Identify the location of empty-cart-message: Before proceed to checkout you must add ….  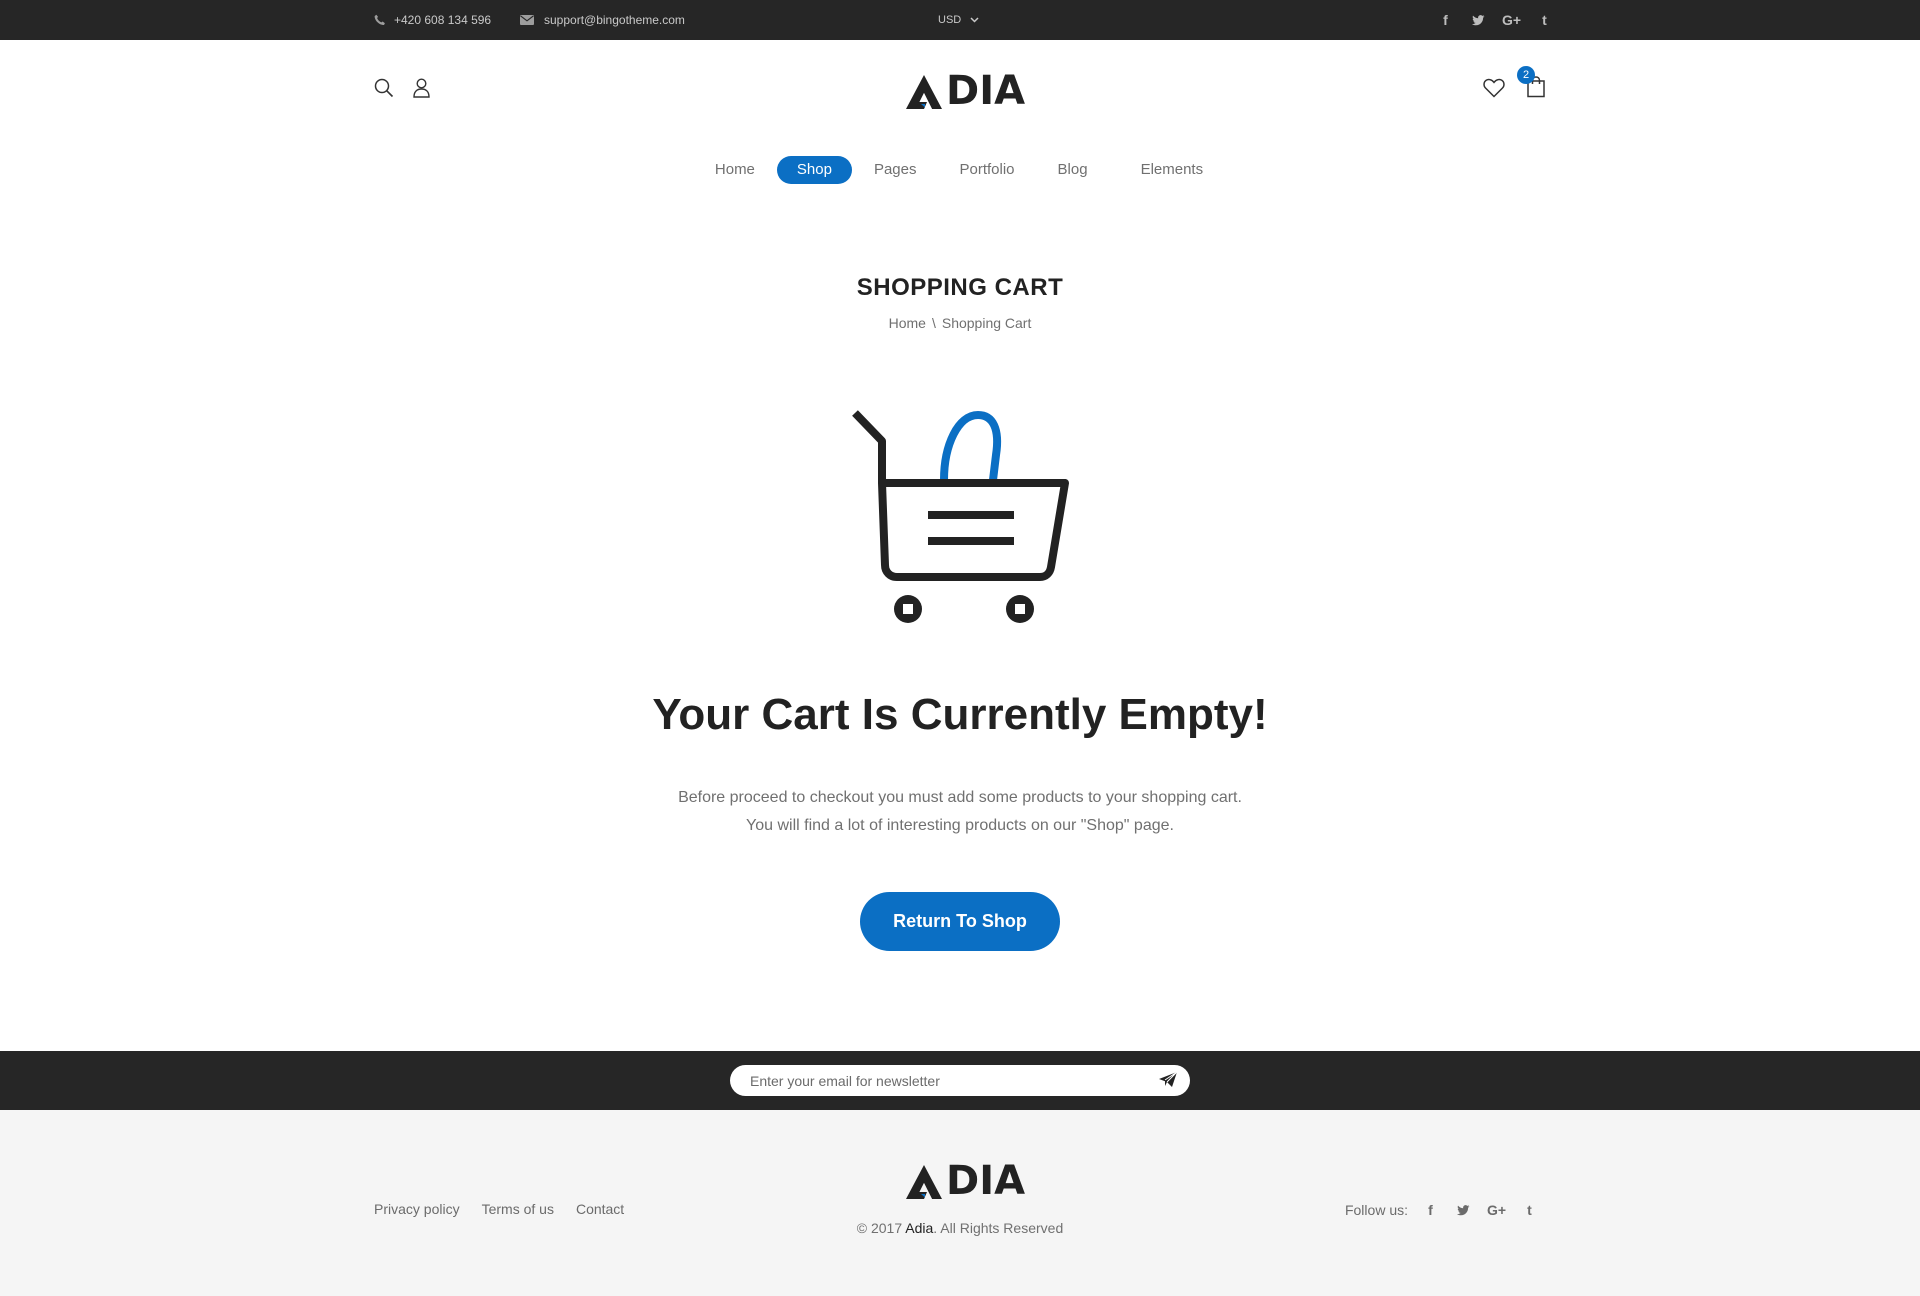
(960, 812).